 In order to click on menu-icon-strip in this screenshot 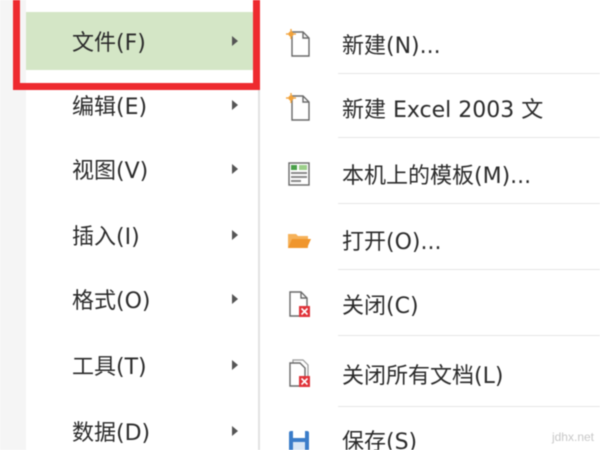, I will do `click(13, 225)`.